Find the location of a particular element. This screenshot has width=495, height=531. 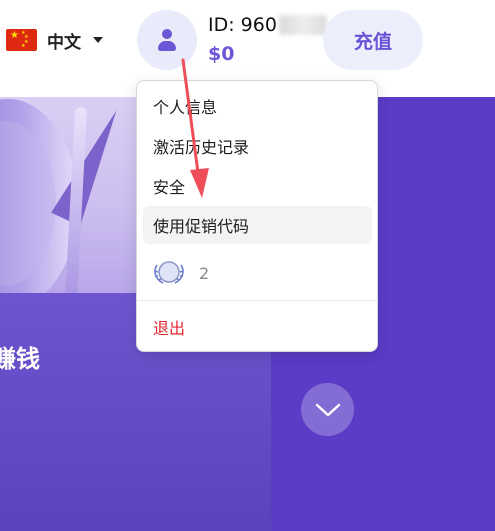

account-balance: $0 is located at coordinates (221, 54).